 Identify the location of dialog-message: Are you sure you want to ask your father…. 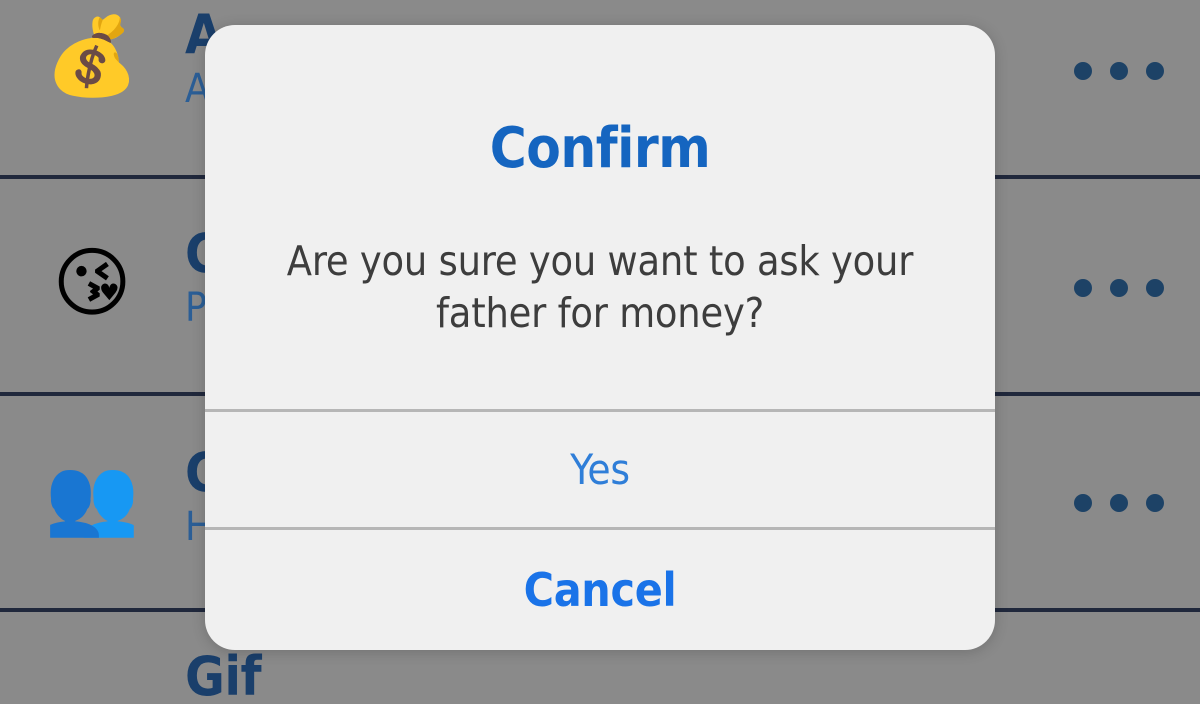
(600, 287).